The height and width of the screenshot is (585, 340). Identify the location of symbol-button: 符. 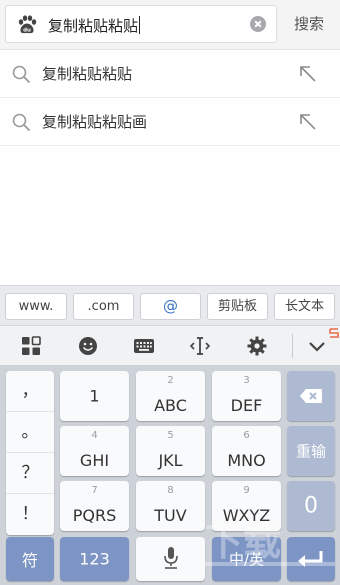
(30, 559).